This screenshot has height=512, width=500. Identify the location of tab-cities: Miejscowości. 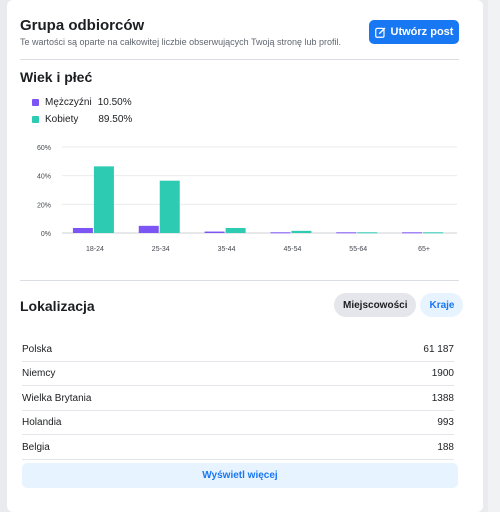
(375, 305).